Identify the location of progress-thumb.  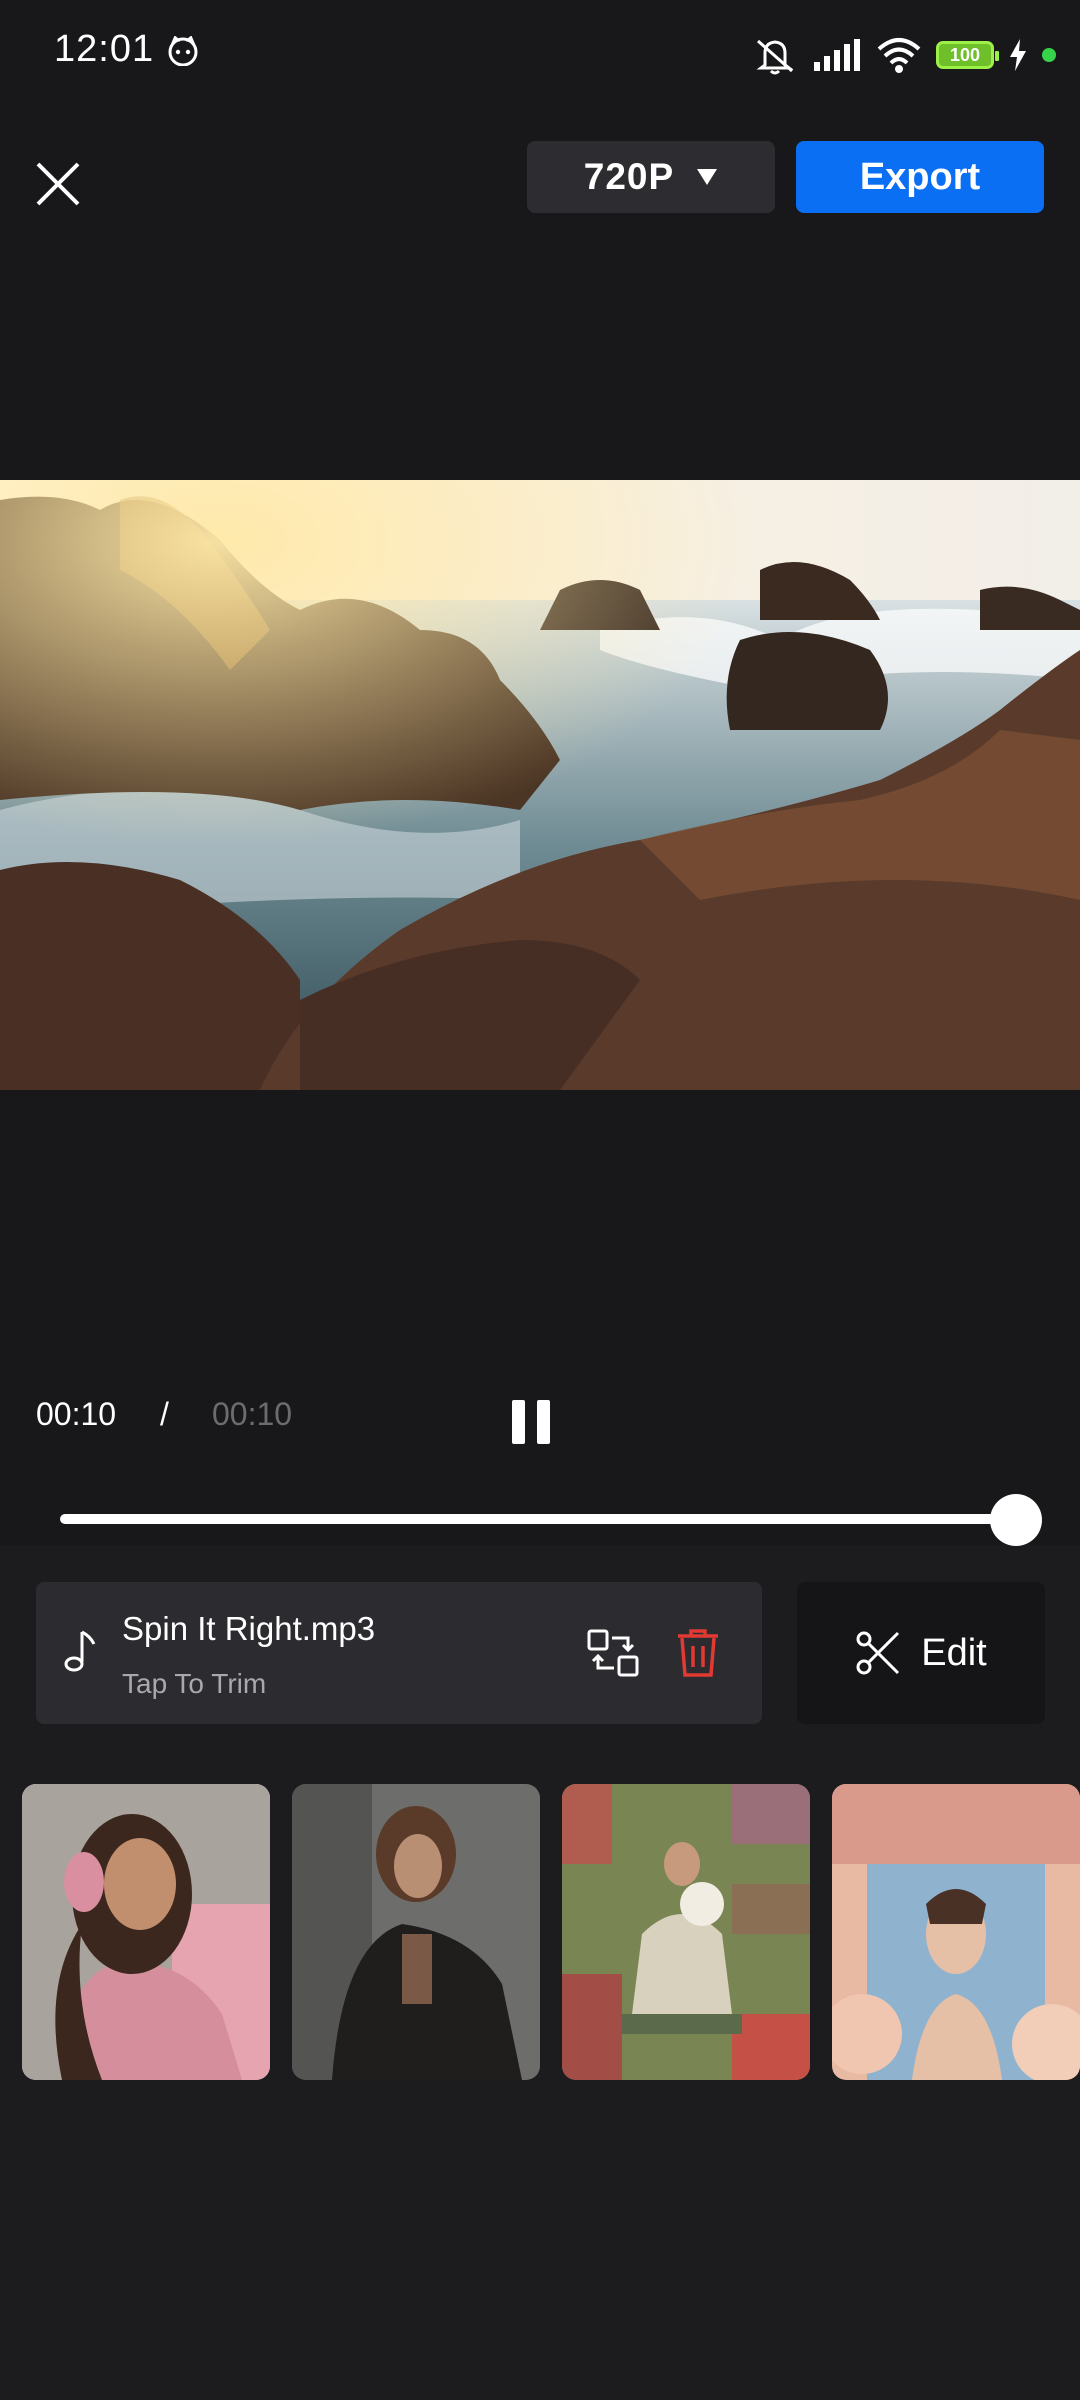
(1016, 1520).